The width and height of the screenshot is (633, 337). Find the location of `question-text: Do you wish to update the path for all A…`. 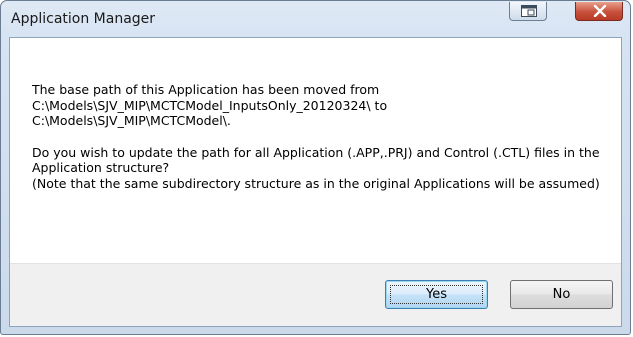

question-text: Do you wish to update the path for all A… is located at coordinates (316, 160).